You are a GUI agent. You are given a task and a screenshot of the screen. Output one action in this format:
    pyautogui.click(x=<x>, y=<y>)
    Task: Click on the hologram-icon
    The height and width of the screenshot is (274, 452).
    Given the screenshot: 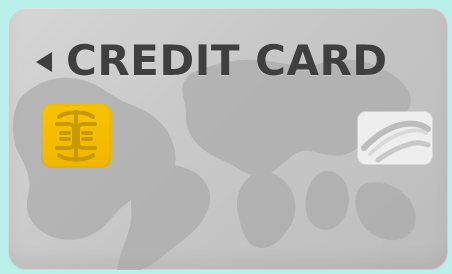 What is the action you would take?
    pyautogui.click(x=395, y=138)
    